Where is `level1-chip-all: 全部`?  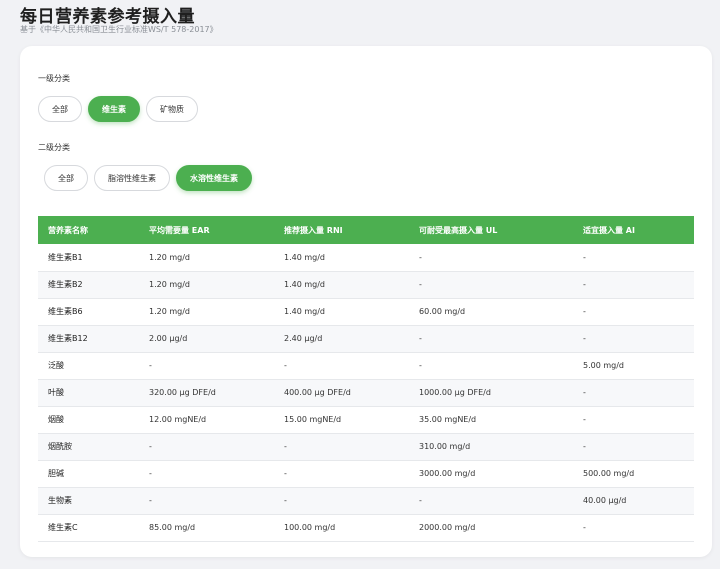
level1-chip-all: 全部 is located at coordinates (60, 109).